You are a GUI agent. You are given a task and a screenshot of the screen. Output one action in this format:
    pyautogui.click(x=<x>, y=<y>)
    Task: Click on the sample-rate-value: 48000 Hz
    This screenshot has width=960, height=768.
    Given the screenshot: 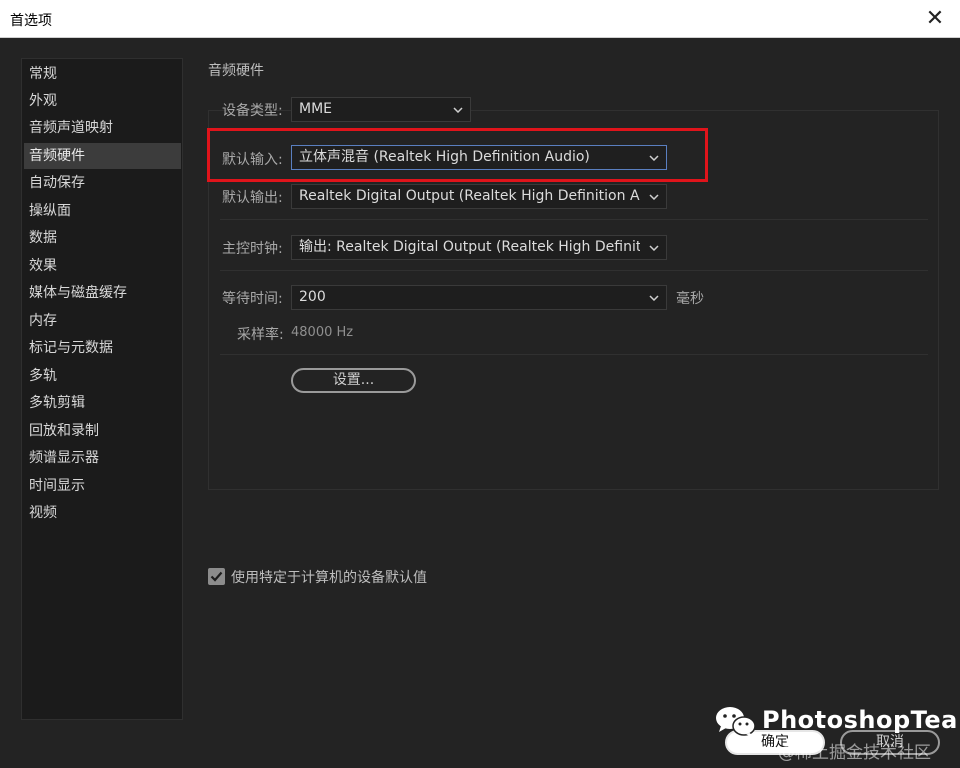 What is the action you would take?
    pyautogui.click(x=322, y=332)
    